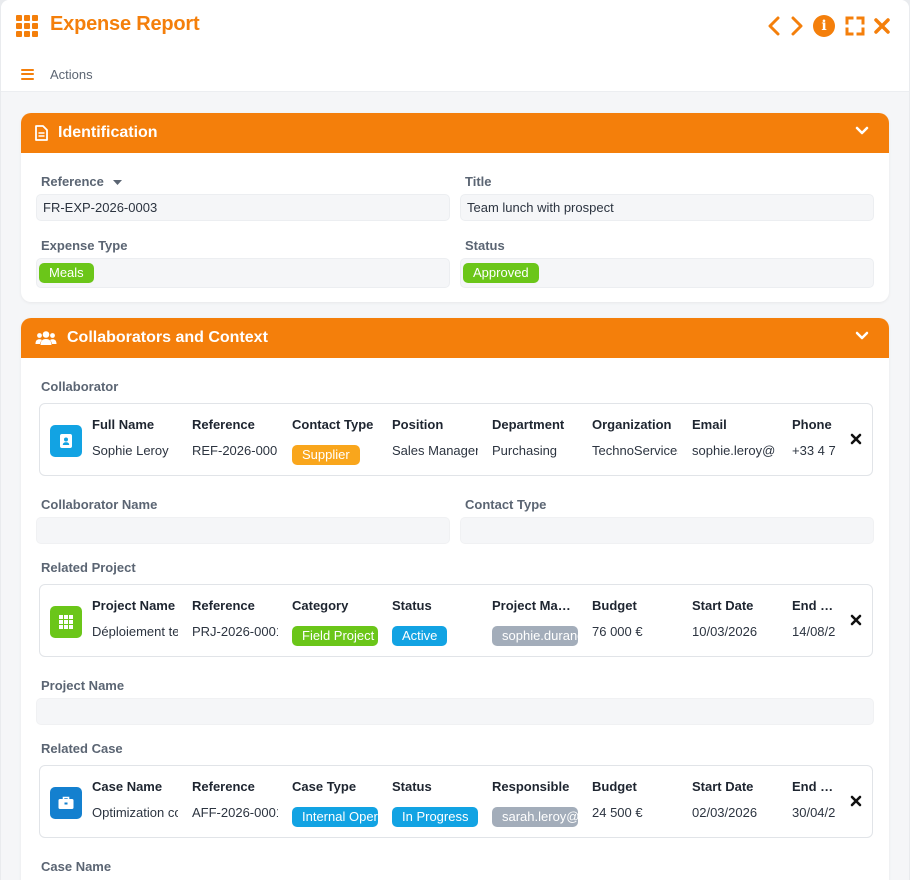 Image resolution: width=910 pixels, height=880 pixels. Describe the element at coordinates (856, 620) in the screenshot. I see `remove-project-icon` at that location.